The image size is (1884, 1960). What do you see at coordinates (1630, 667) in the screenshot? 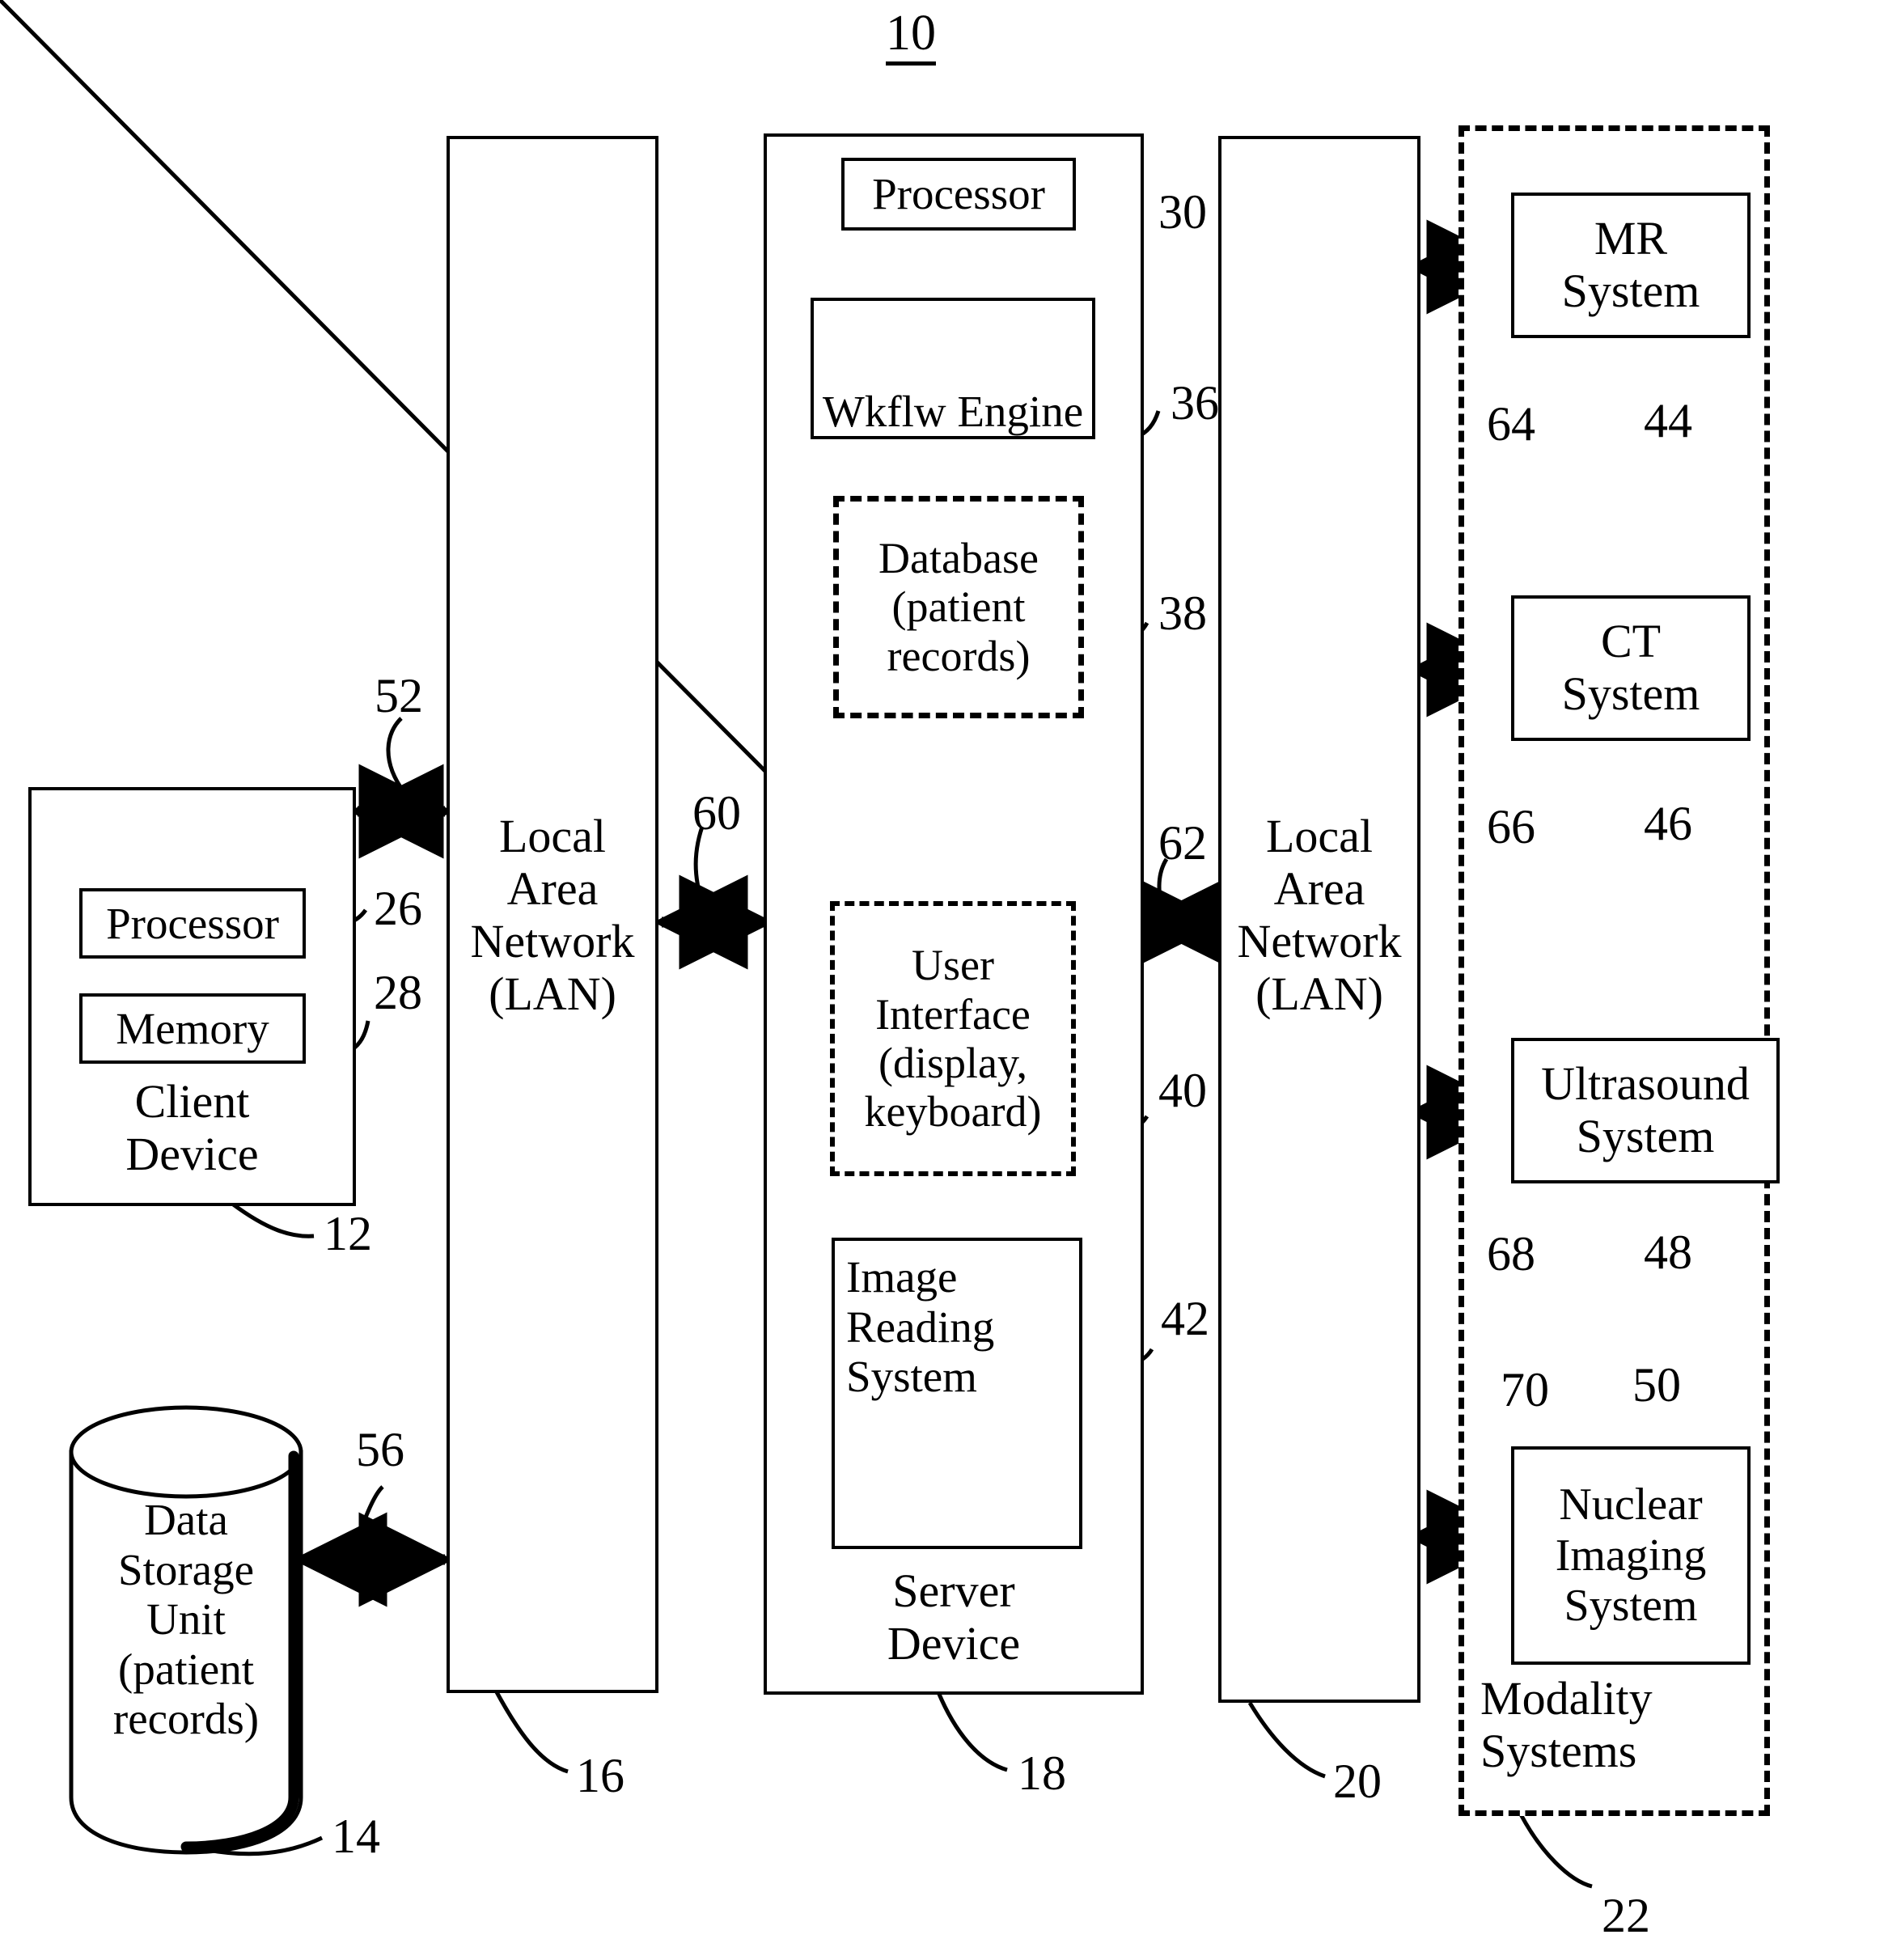
I see `ct-system-label: CT System` at bounding box center [1630, 667].